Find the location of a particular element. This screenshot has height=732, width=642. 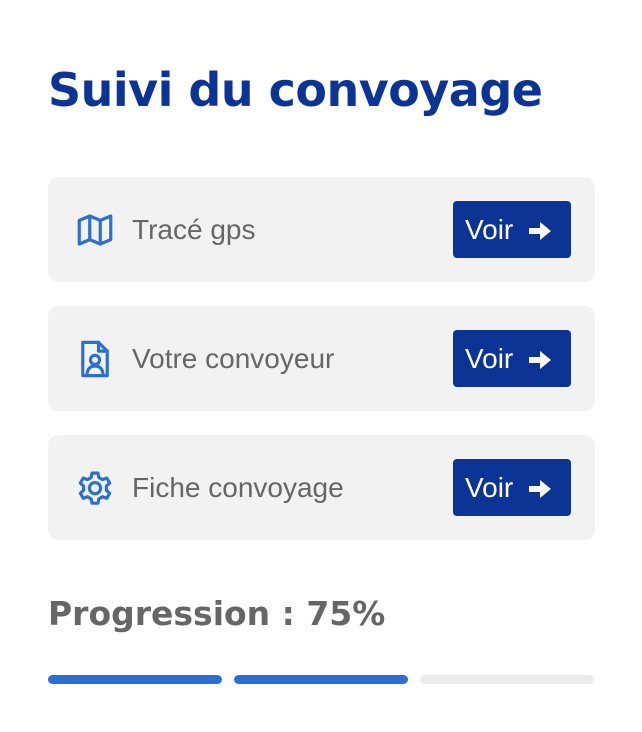

card-fiche-convoyage: Fiche convoyage Voir is located at coordinates (321, 487).